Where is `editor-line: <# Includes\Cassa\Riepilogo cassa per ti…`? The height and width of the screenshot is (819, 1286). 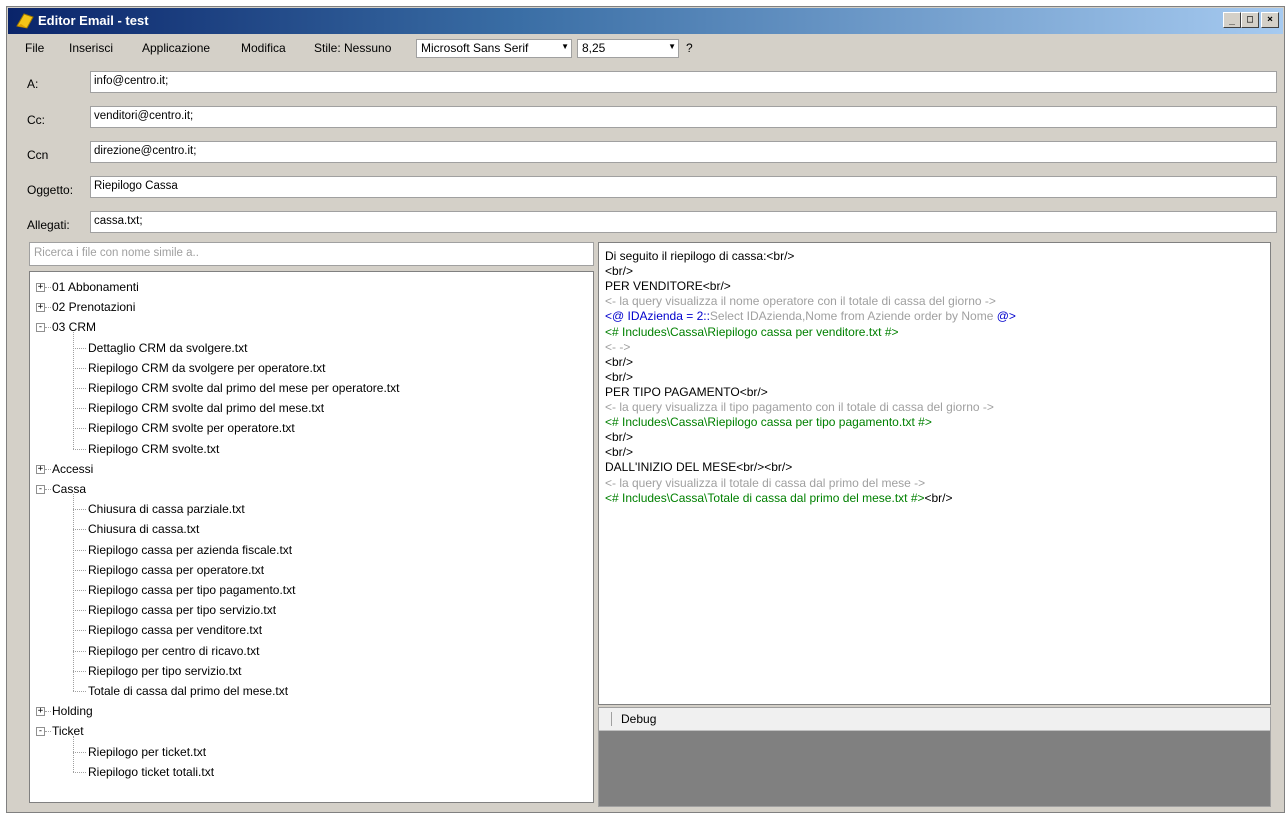
editor-line: <# Includes\Cassa\Riepilogo cassa per ti… is located at coordinates (768, 422).